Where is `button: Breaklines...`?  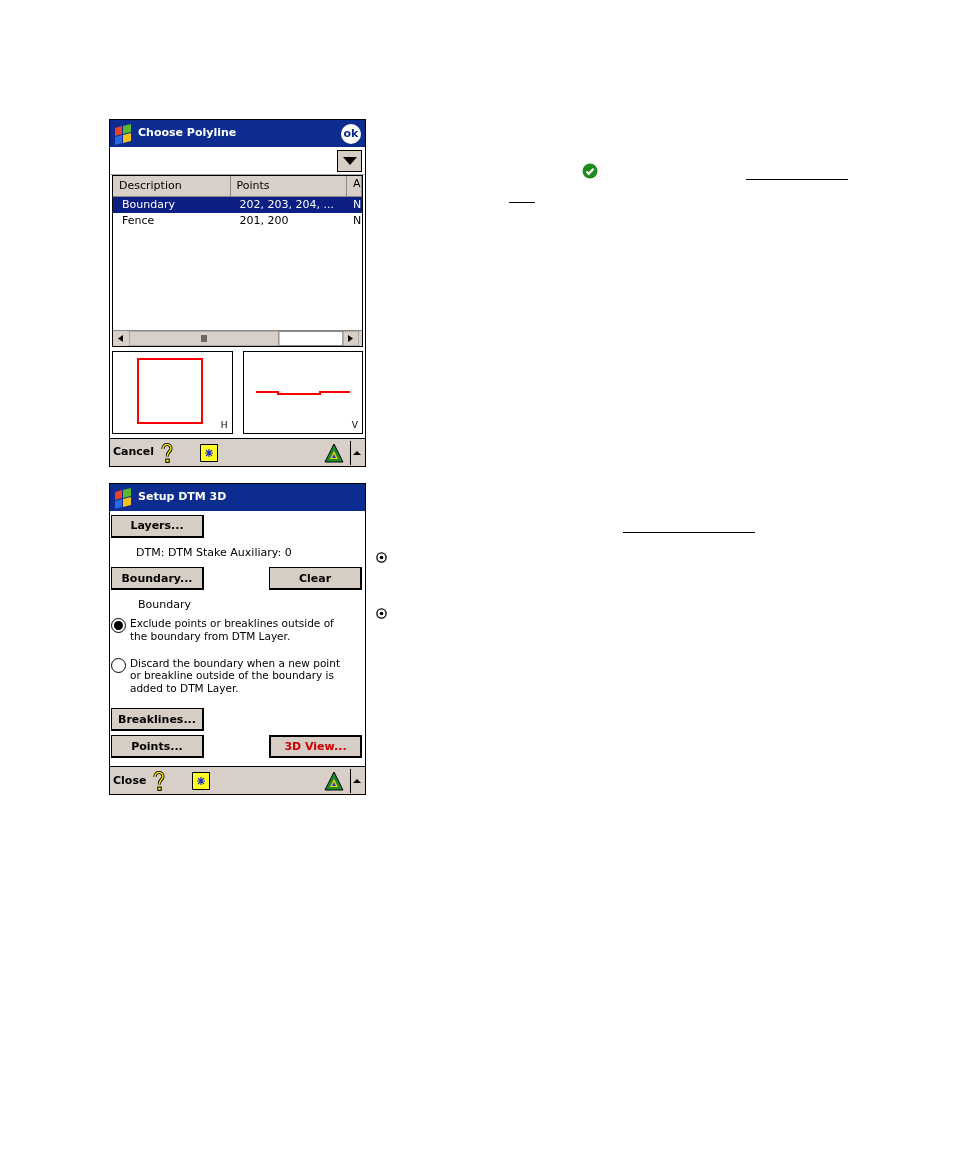
button: Breaklines... is located at coordinates (157, 720).